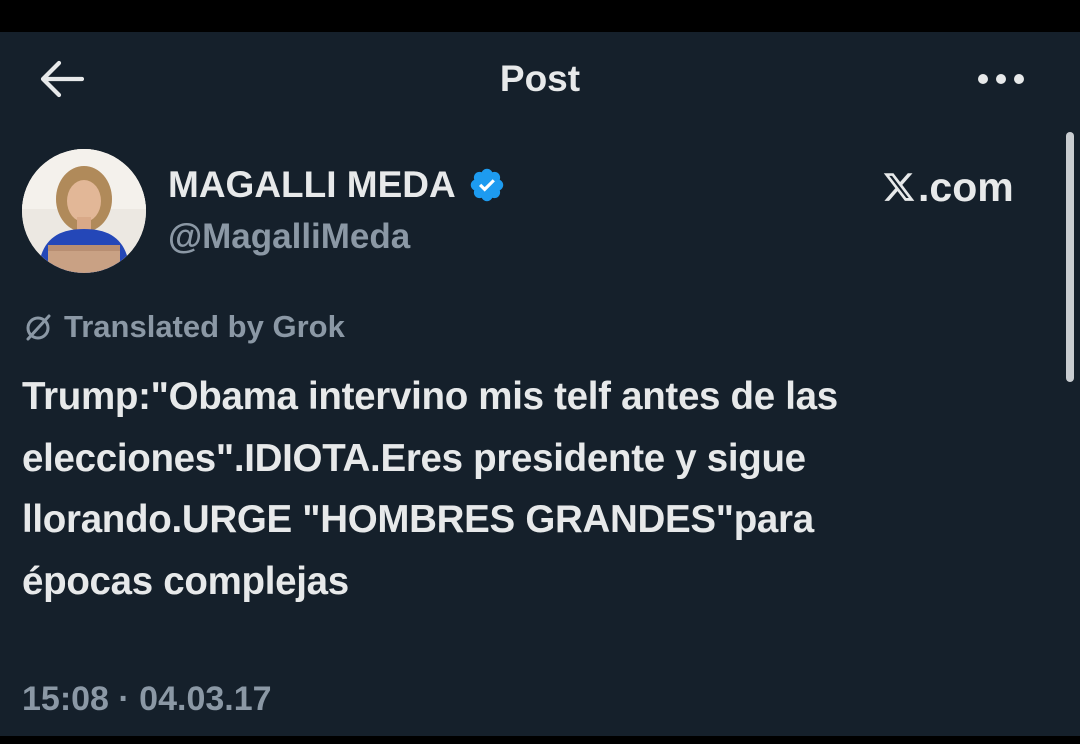  I want to click on post-header: Post, so click(540, 78).